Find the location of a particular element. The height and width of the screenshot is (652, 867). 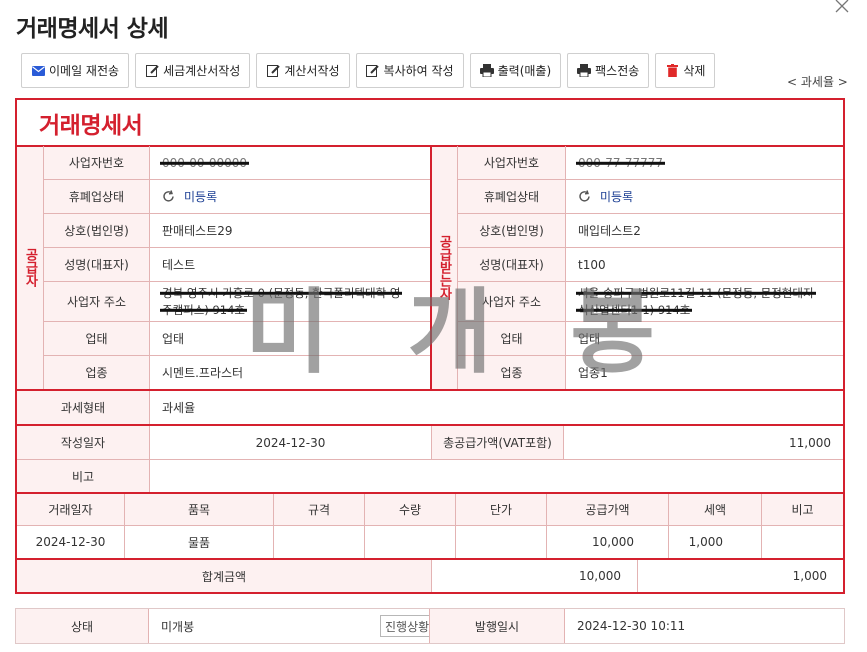

supplier-biz-item-label: 업종 is located at coordinates (96, 373).